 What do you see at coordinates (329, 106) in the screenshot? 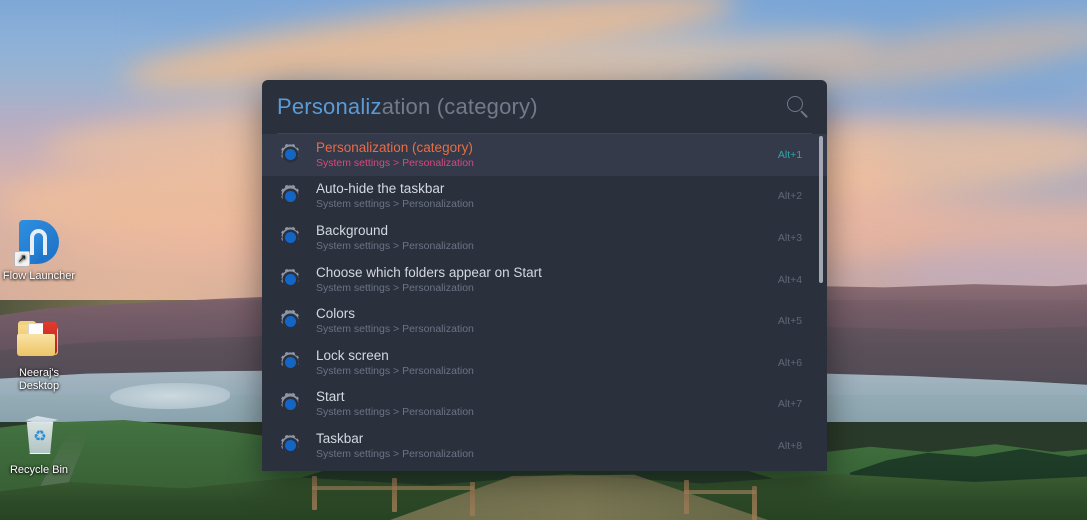
I see `search-typed-text: Personaliz` at bounding box center [329, 106].